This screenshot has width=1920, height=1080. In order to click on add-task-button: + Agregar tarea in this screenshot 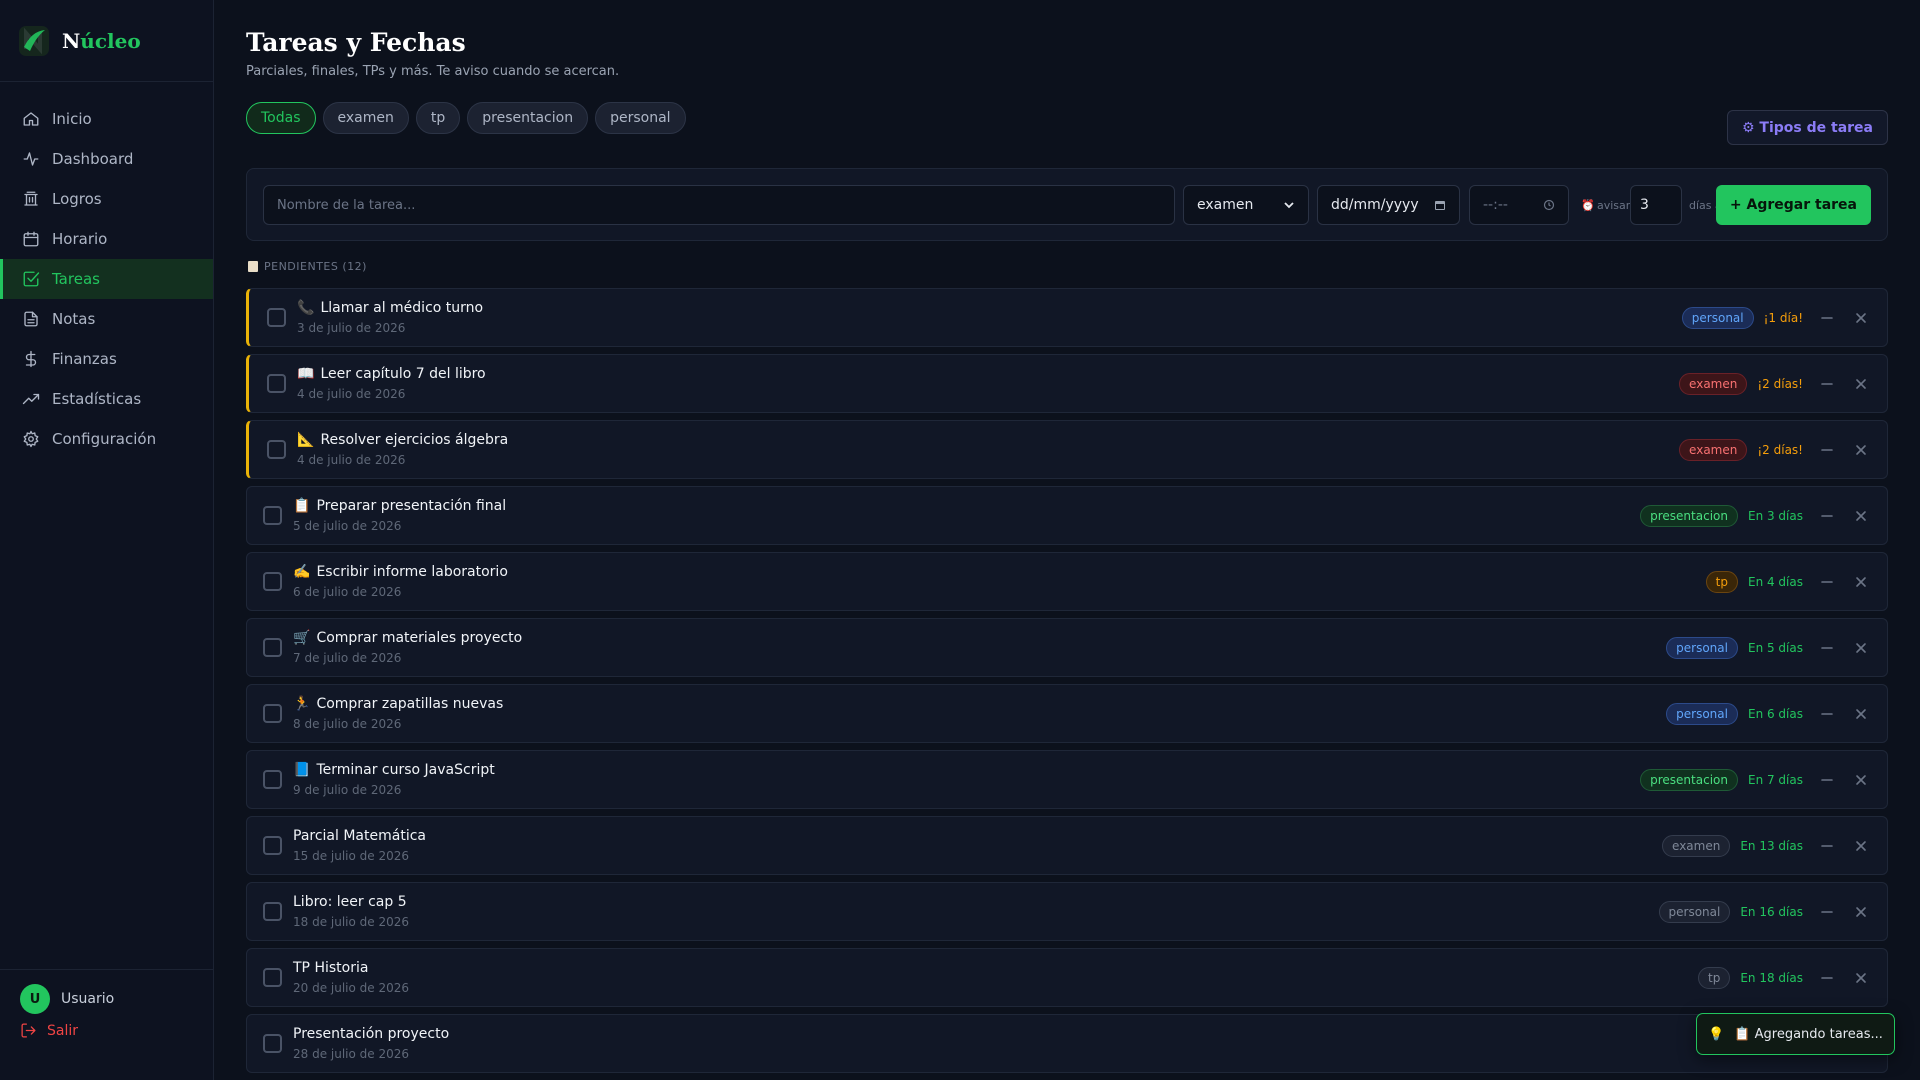, I will do `click(1793, 205)`.